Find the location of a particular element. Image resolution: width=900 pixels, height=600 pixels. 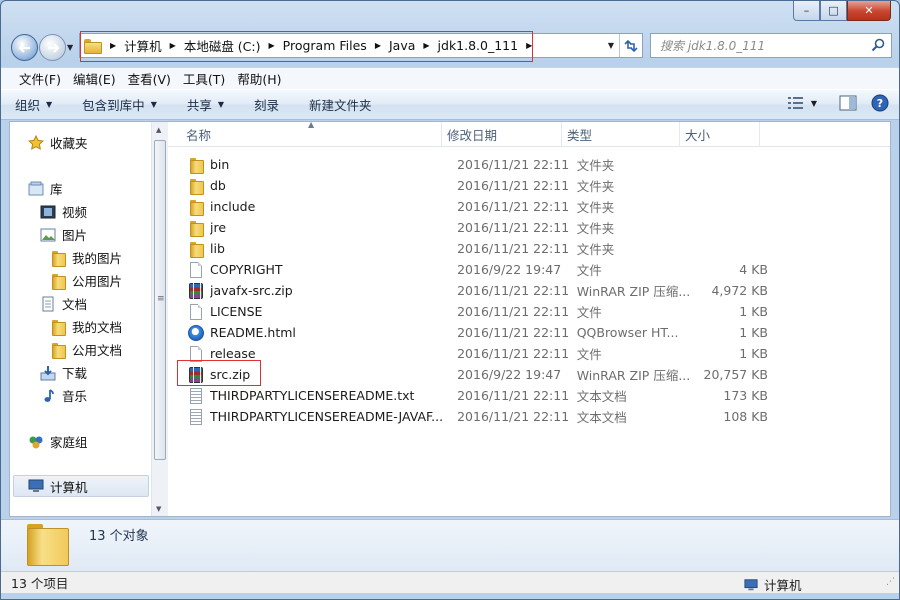

music-icon is located at coordinates (49, 395).